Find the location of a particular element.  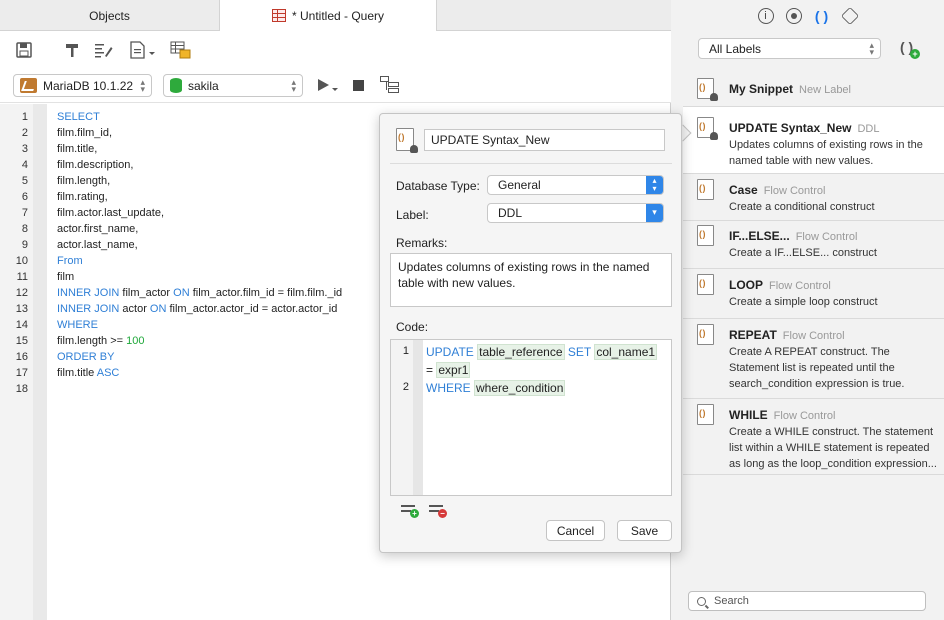

snippet-description: Create a conditional construct is located at coordinates (802, 207).